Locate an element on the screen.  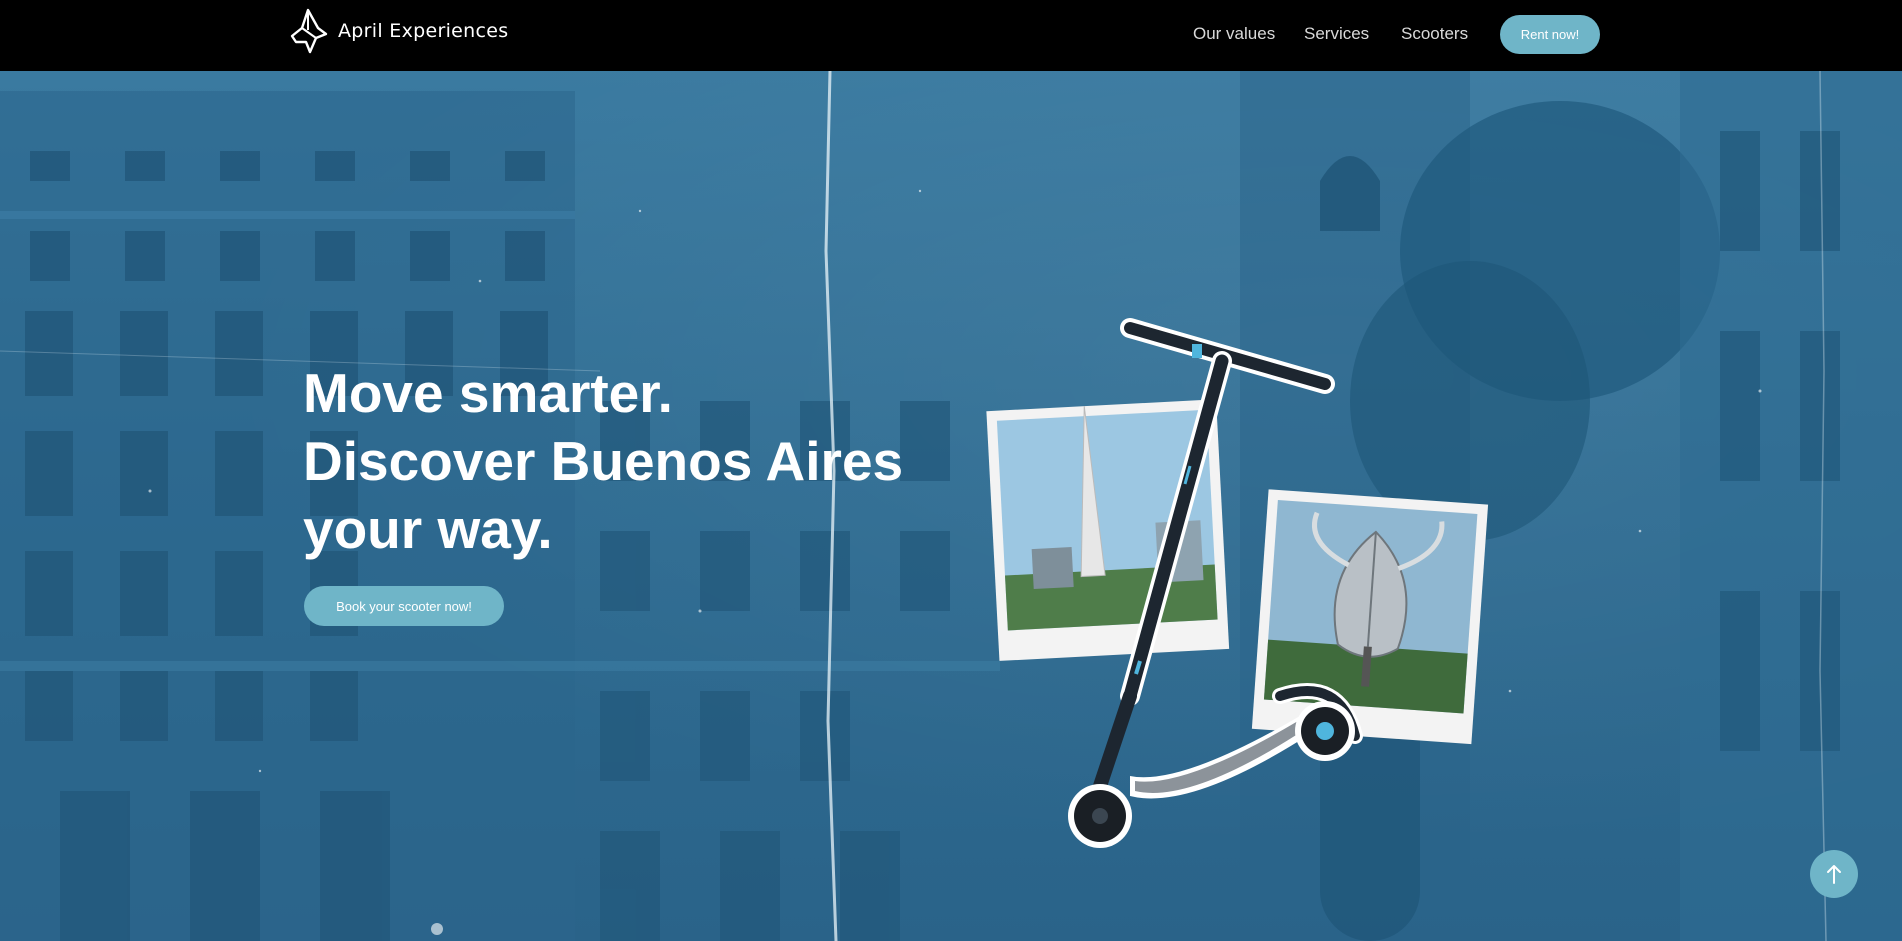
nav-link-services: Services is located at coordinates (1336, 34).